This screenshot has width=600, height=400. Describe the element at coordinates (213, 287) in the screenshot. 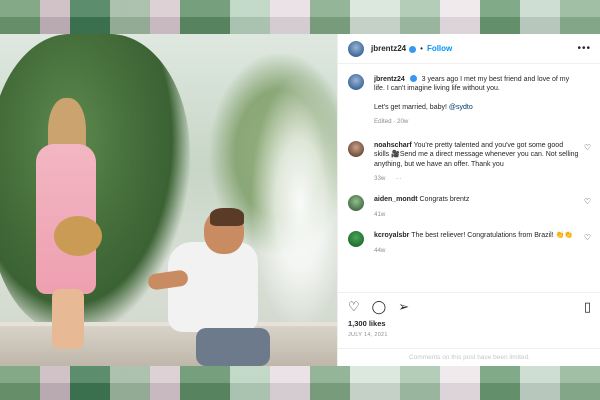

I see `photo-man-shirt` at that location.